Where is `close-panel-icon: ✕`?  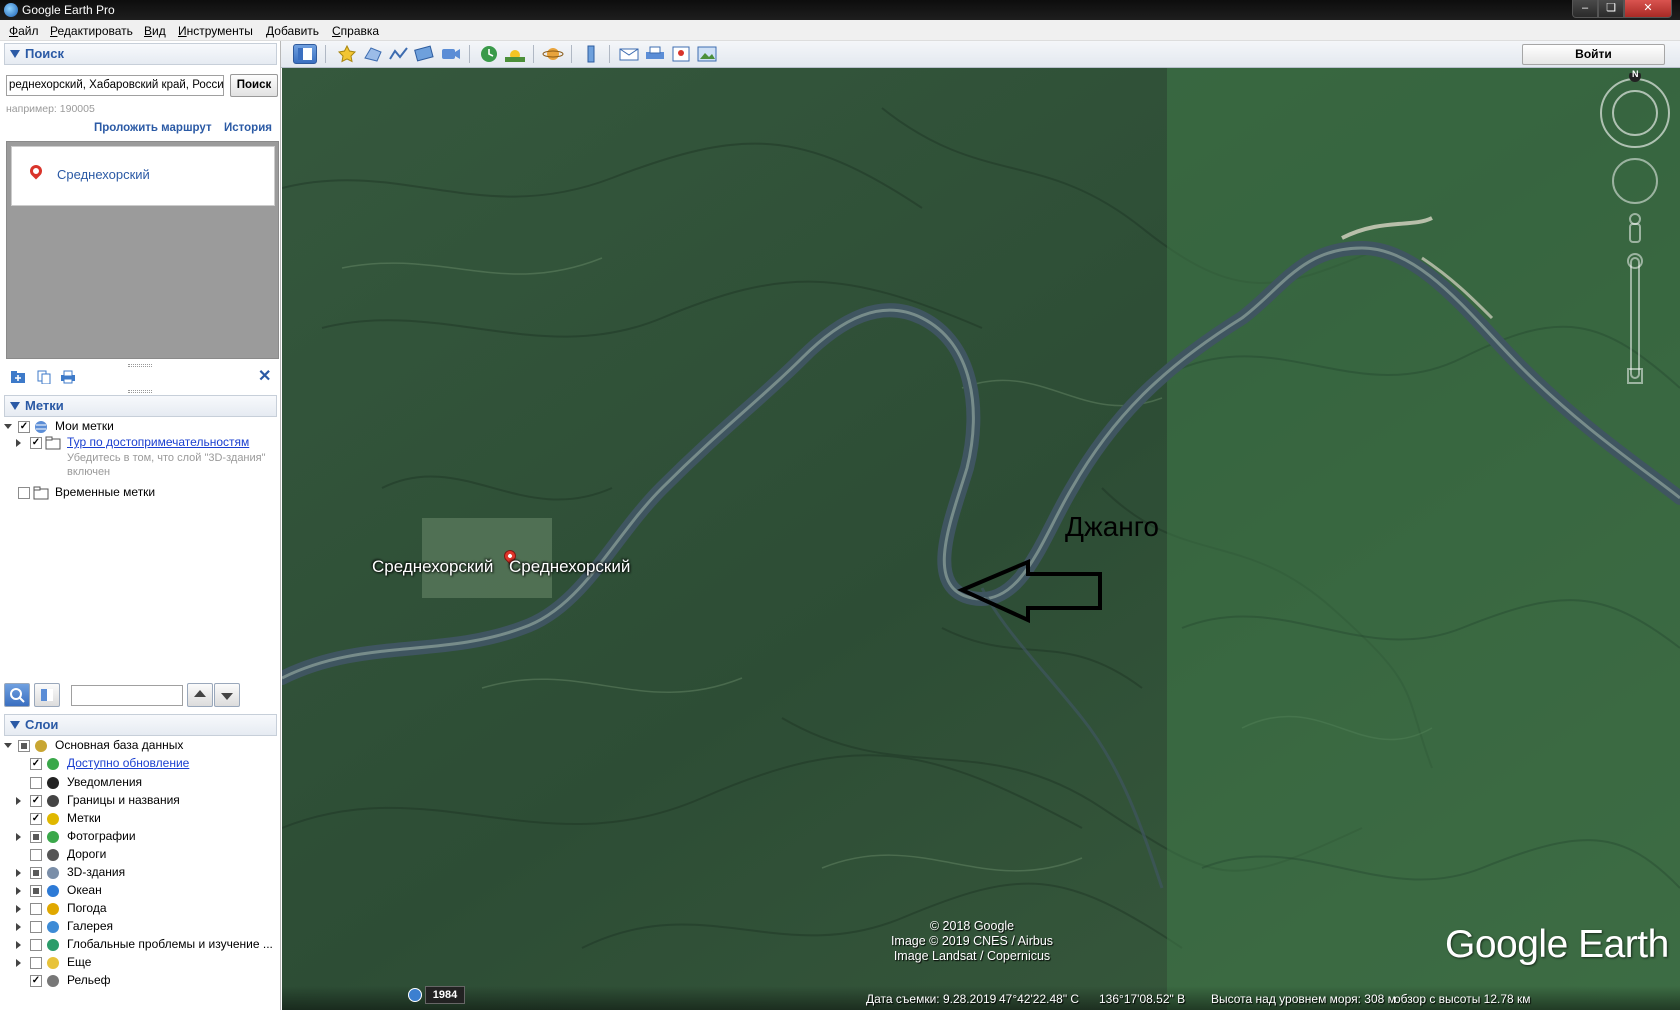 close-panel-icon: ✕ is located at coordinates (264, 376).